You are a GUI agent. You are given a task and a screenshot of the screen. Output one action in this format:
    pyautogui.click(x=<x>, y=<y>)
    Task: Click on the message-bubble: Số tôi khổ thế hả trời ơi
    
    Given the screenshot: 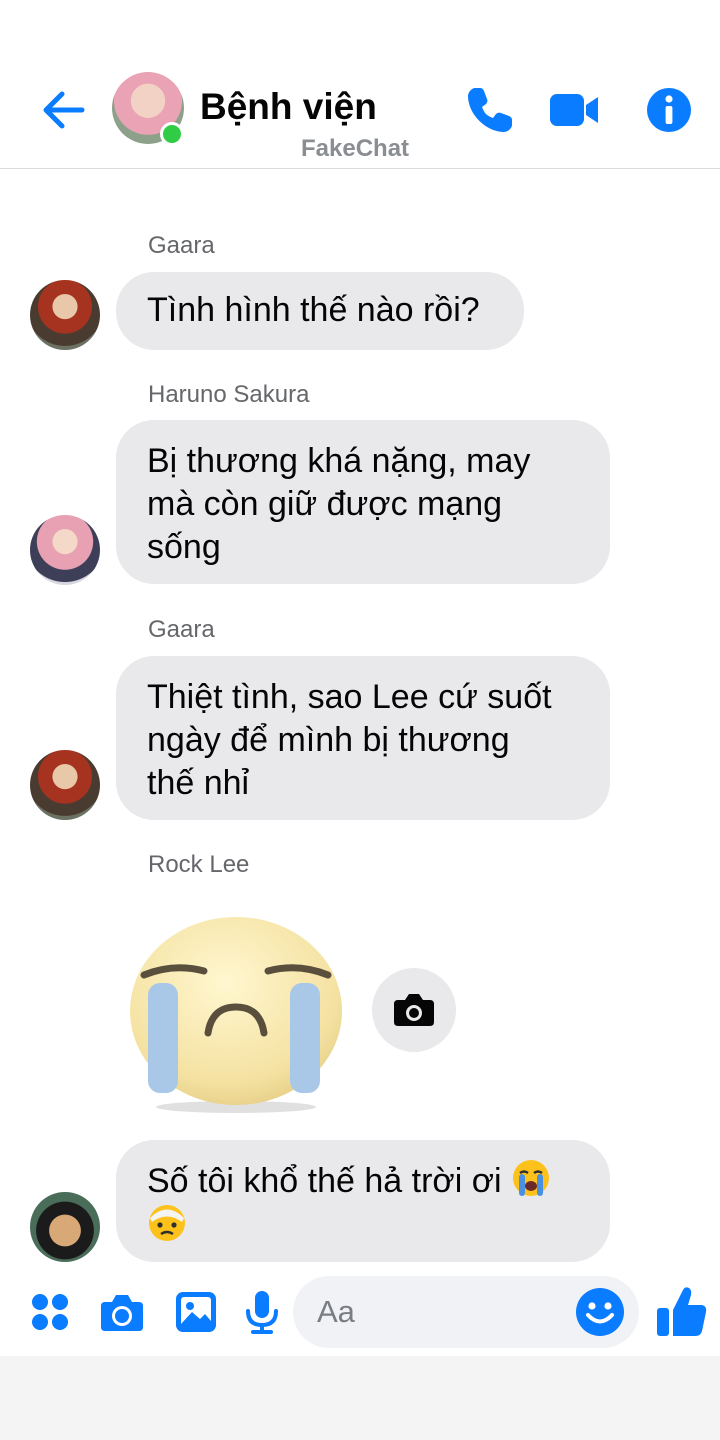 What is the action you would take?
    pyautogui.click(x=363, y=1201)
    